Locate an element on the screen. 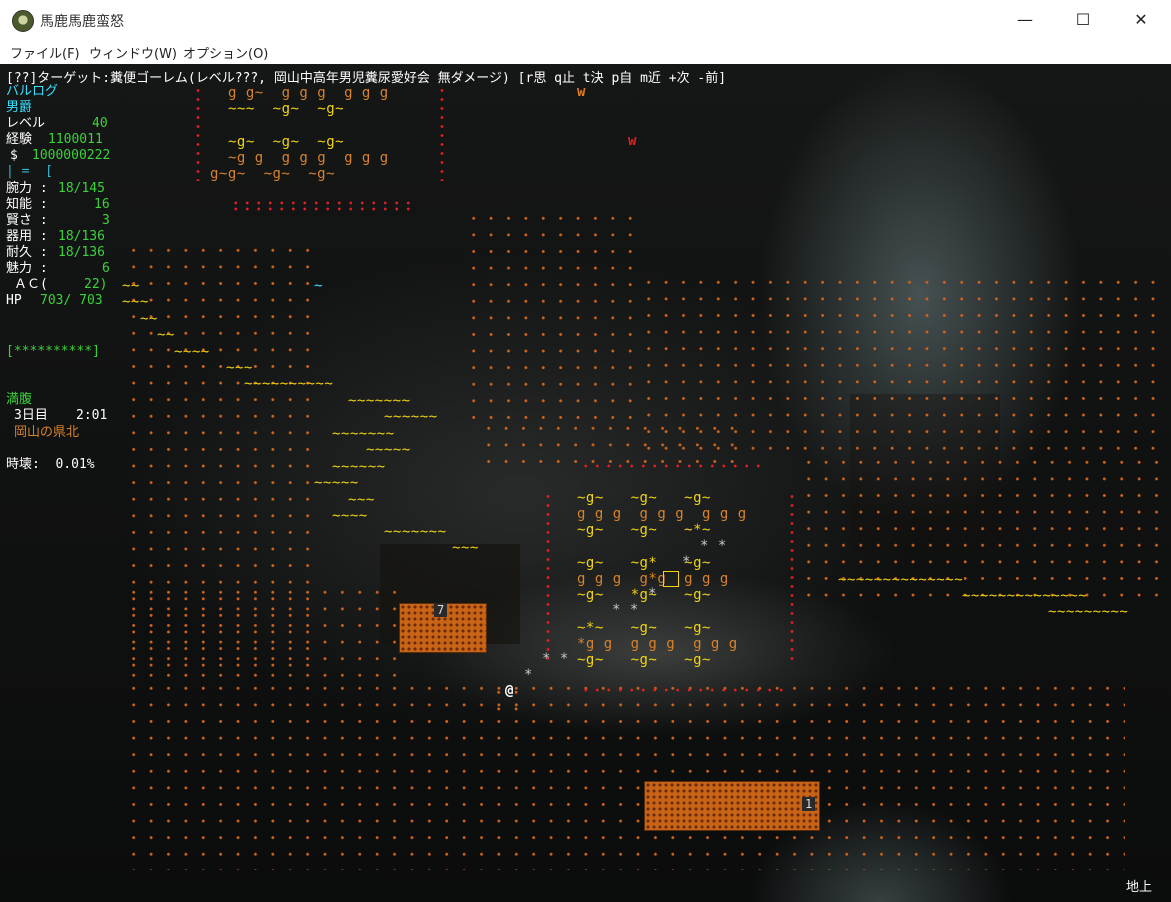  golem-row: g g g g g g g g g is located at coordinates (662, 514).